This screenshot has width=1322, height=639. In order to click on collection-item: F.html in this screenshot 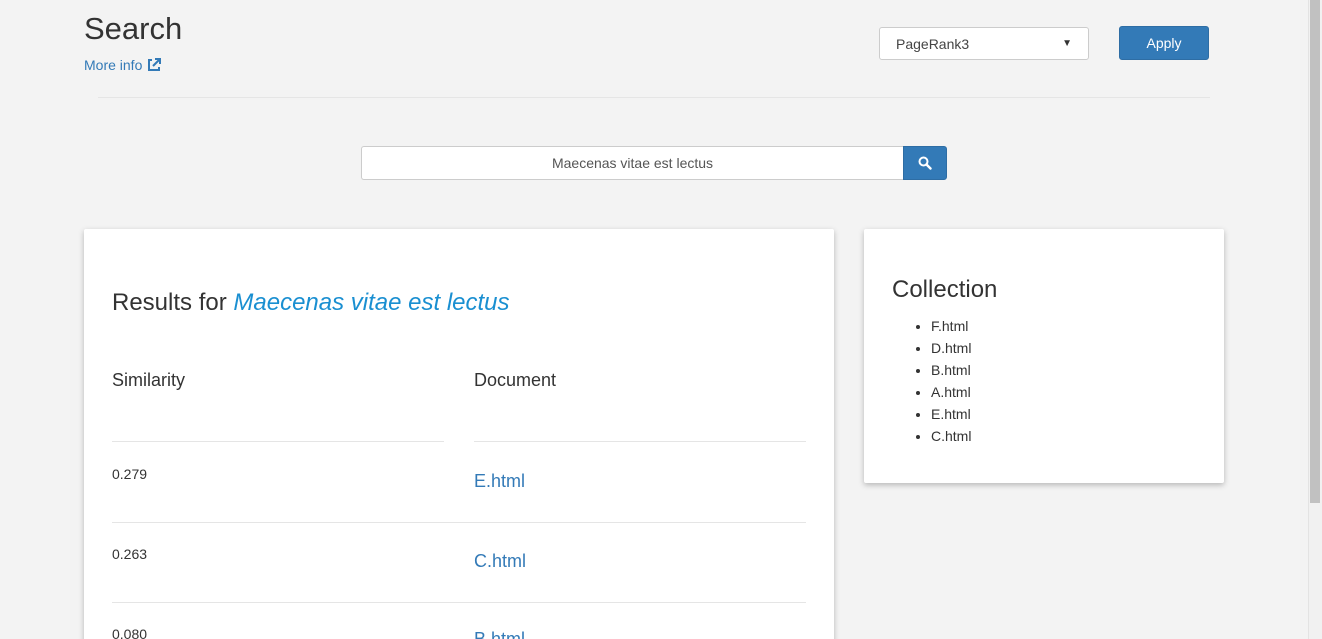, I will do `click(951, 326)`.